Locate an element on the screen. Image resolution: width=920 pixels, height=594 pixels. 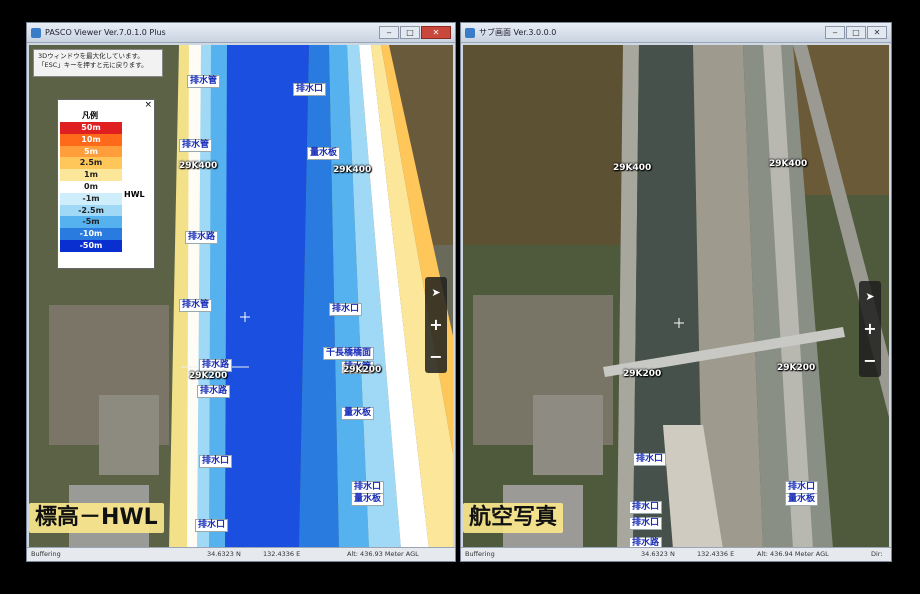
titlebar: サブ画面 Ver.3.0.0.0 ‒ □ ✕ is located at coordinates (676, 33).